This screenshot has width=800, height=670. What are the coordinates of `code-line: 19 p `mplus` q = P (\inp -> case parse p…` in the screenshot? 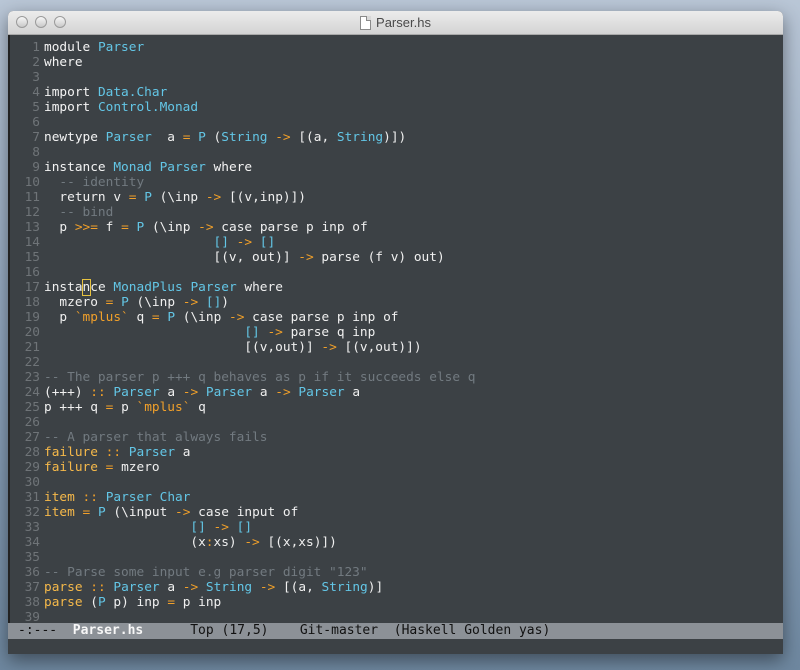 It's located at (396, 317).